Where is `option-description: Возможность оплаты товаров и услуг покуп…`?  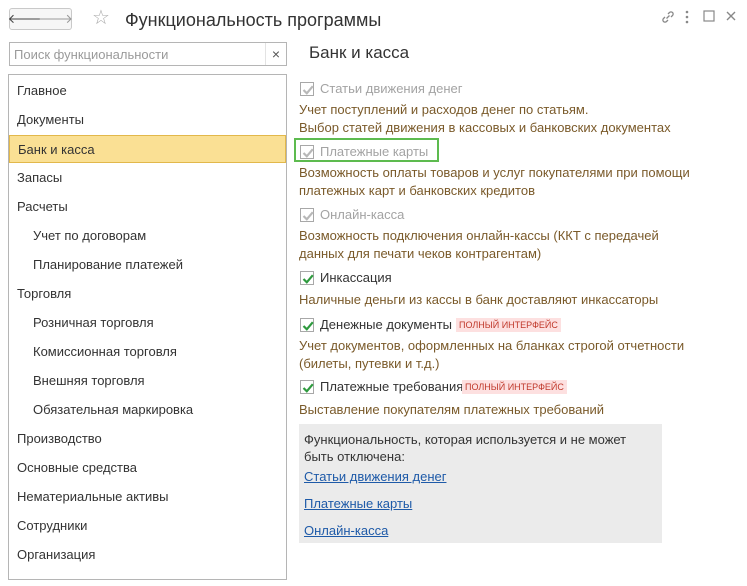
option-description: Возможность оплаты товаров и услуг покуп… is located at coordinates (494, 172).